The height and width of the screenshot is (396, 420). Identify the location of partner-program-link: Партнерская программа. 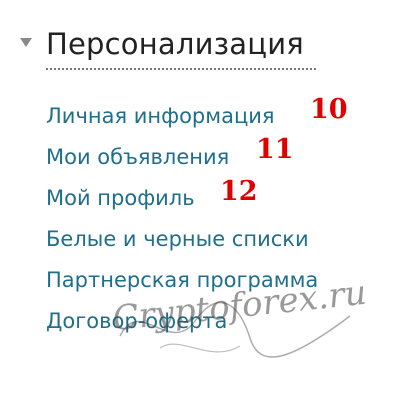
(182, 280).